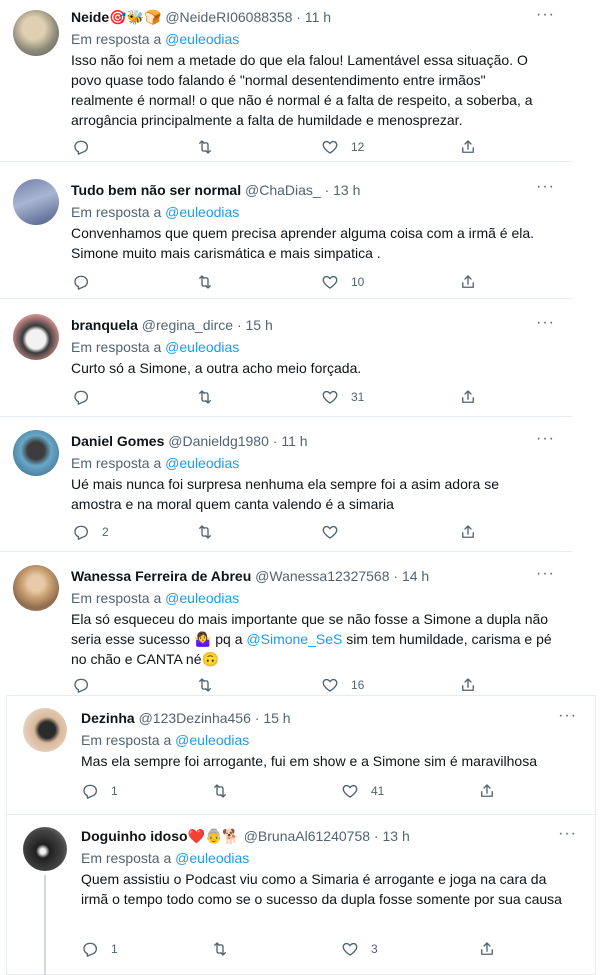 The width and height of the screenshot is (600, 975). What do you see at coordinates (359, 949) in the screenshot?
I see `like-button: 3` at bounding box center [359, 949].